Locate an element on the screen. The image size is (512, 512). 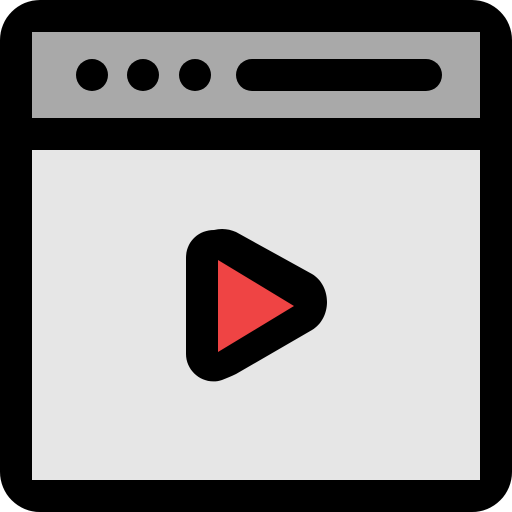
address-bar is located at coordinates (339, 75).